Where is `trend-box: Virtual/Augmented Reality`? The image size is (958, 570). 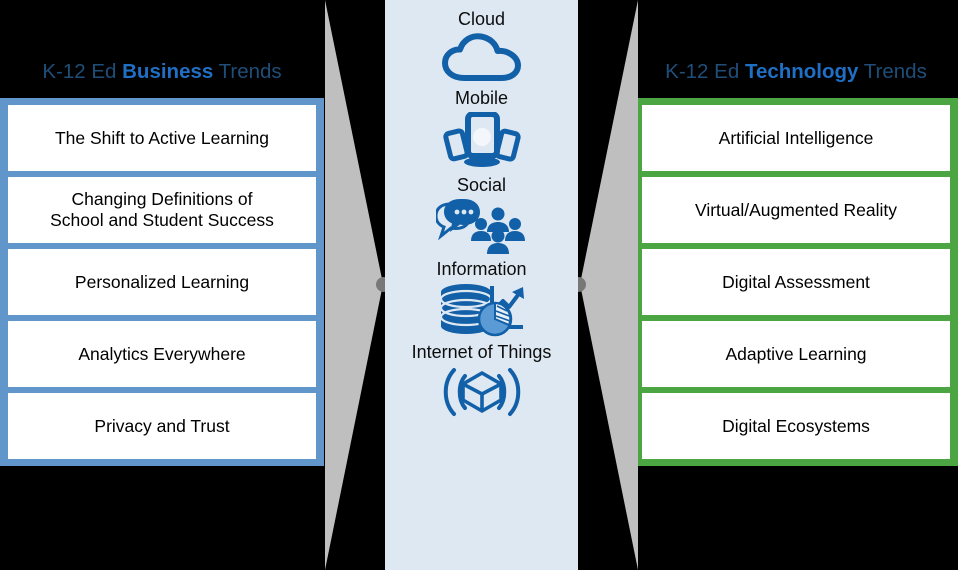
trend-box: Virtual/Augmented Reality is located at coordinates (796, 210).